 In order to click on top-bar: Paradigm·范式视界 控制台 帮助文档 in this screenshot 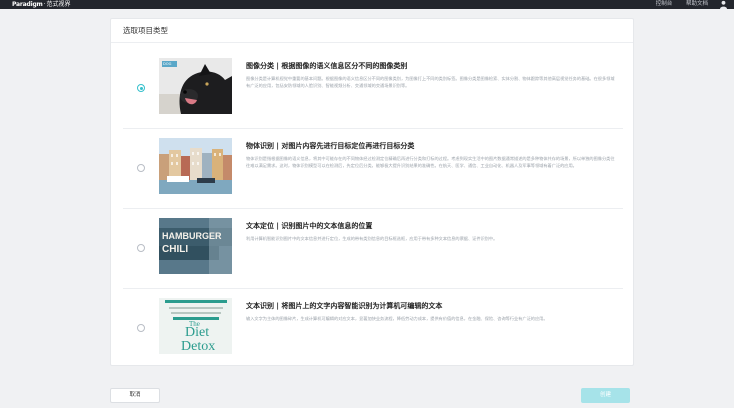, I will do `click(367, 4)`.